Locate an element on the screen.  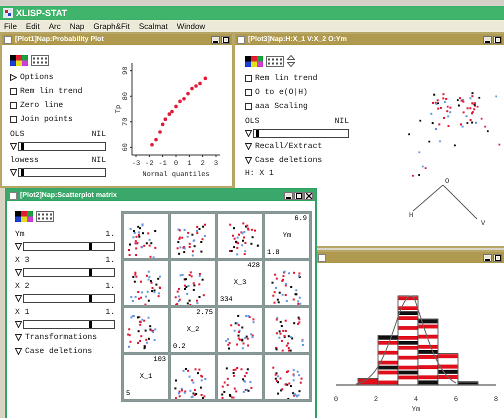
menu-item: Edit is located at coordinates (33, 26).